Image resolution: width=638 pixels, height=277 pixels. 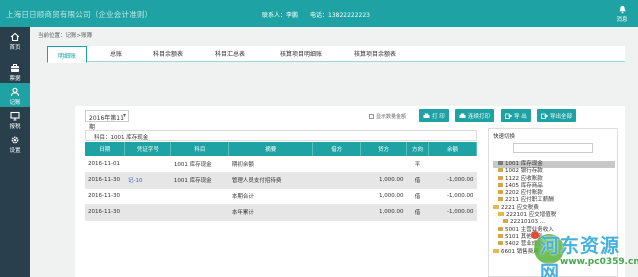 I want to click on cell-date: 2016-11-30, so click(x=105, y=212).